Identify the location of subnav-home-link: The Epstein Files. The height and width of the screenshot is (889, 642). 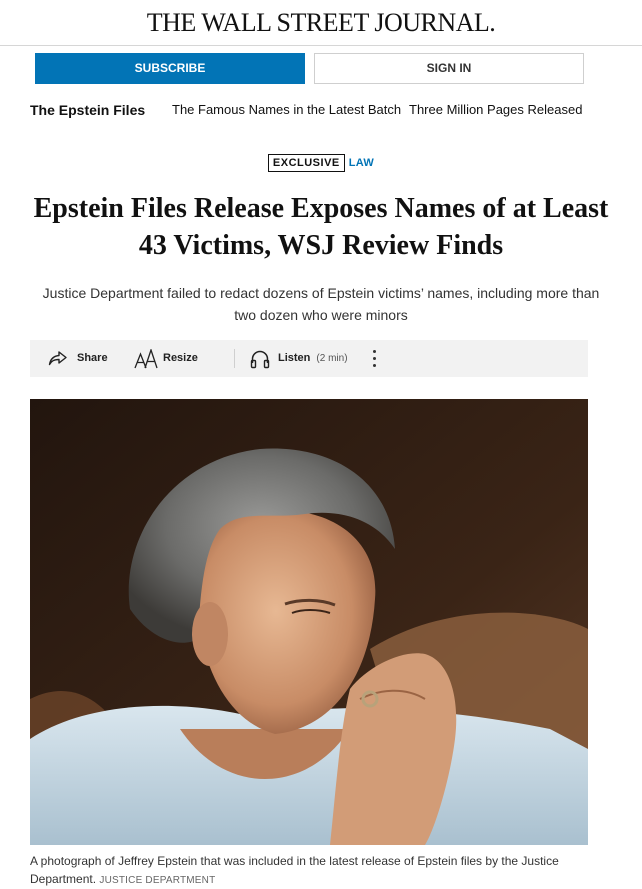
(87, 110).